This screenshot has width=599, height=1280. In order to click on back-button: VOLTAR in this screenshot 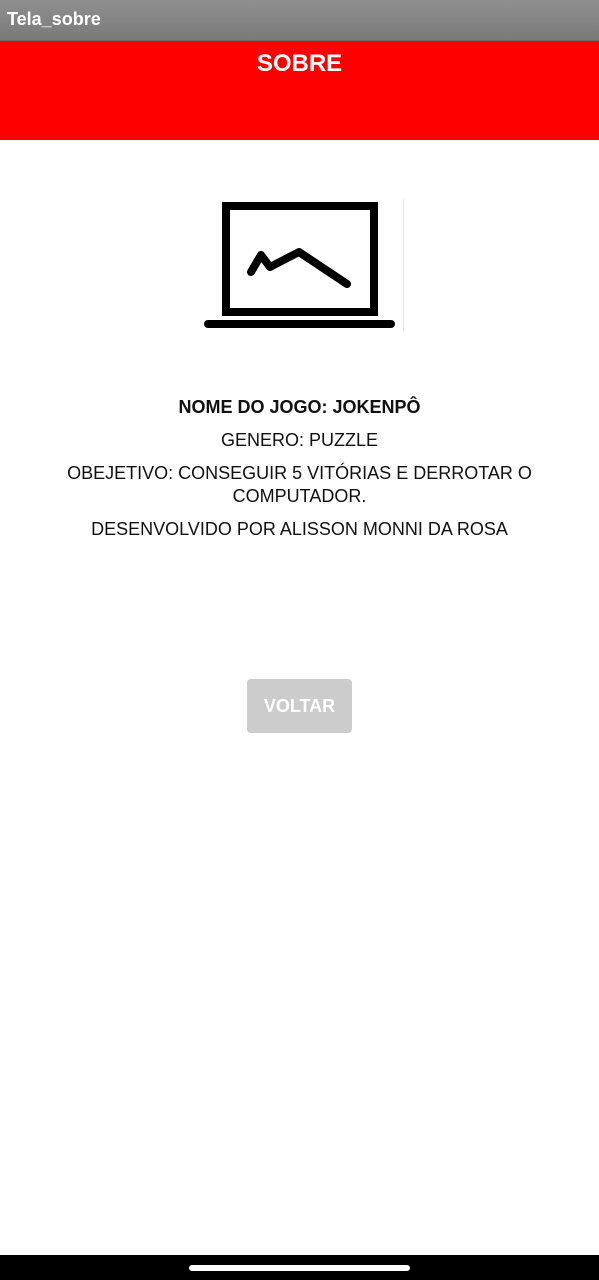, I will do `click(299, 706)`.